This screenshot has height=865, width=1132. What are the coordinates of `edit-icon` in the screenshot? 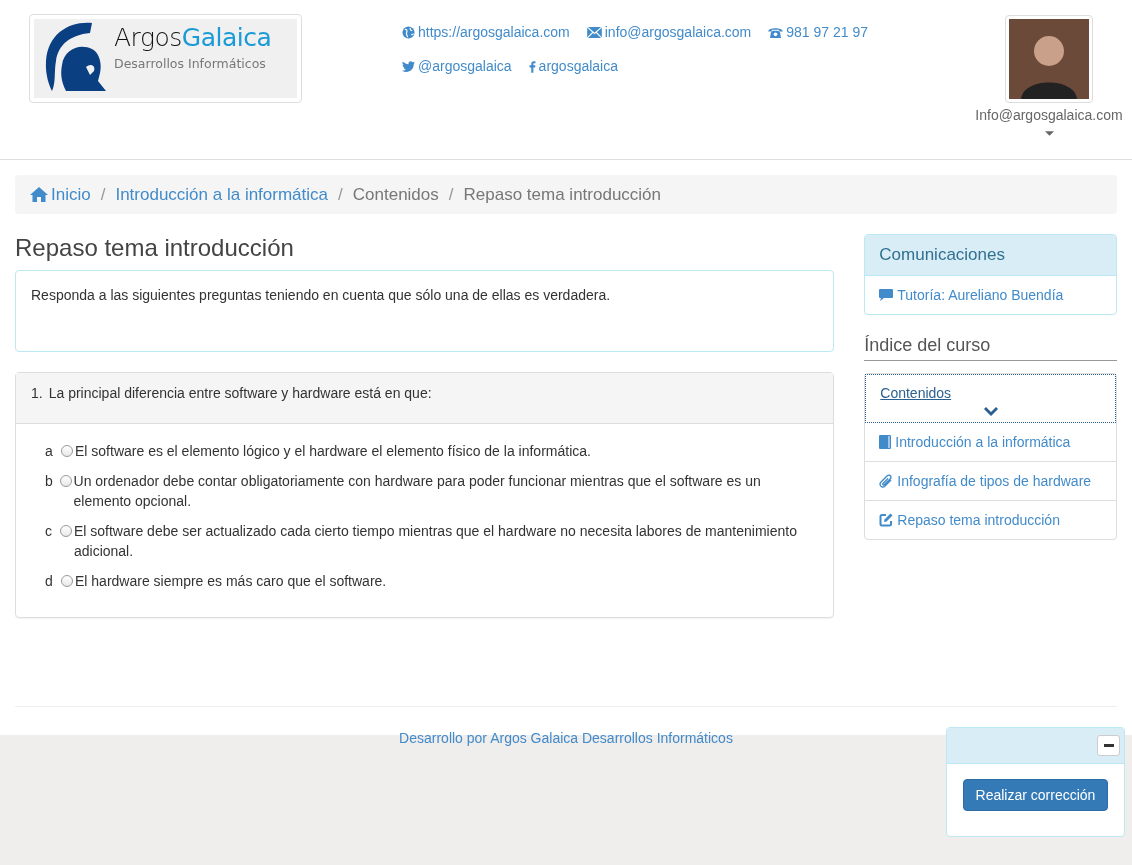 It's located at (886, 520).